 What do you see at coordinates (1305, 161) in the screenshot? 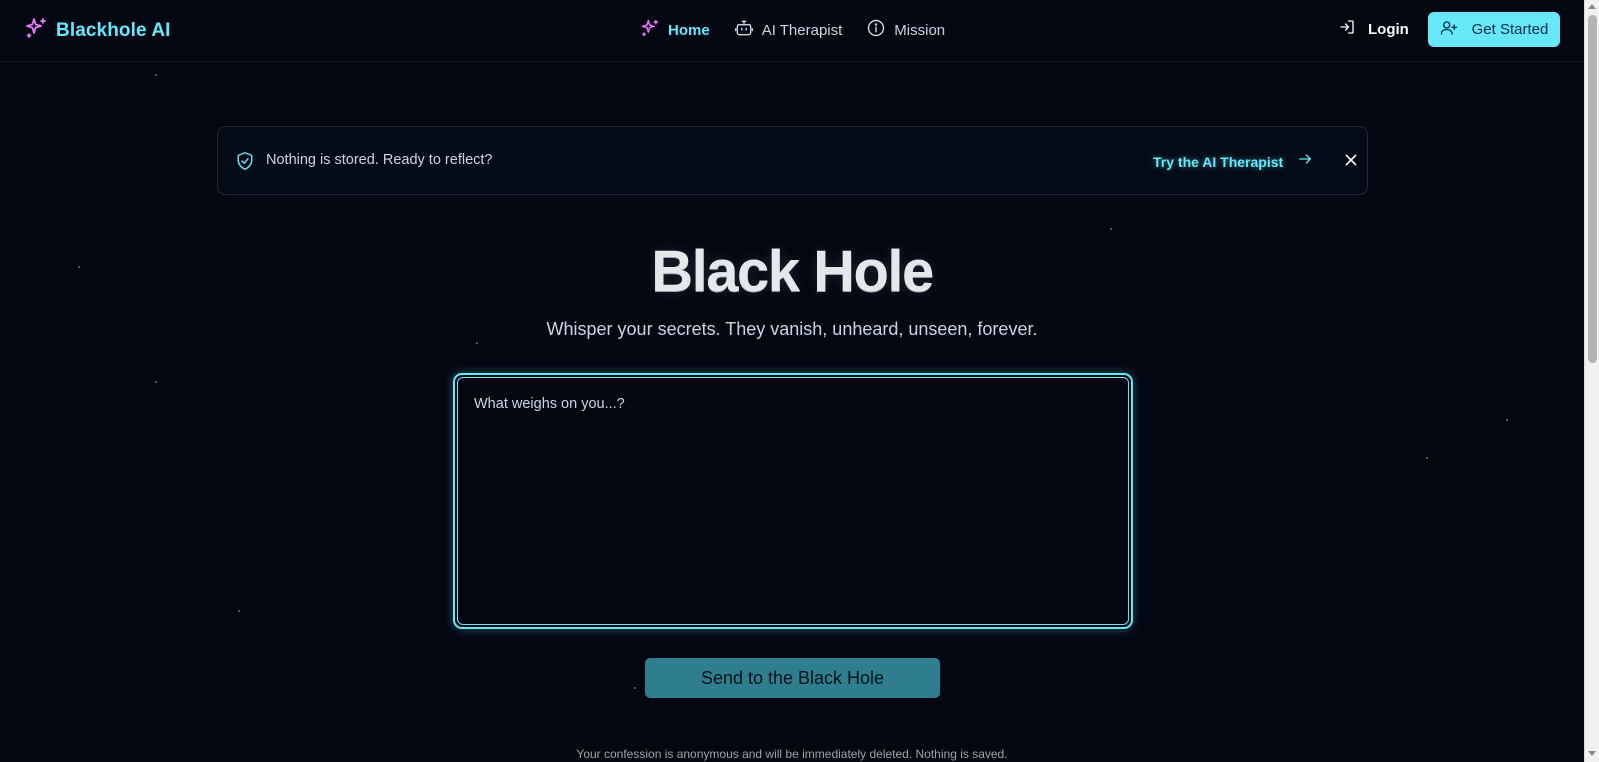
I see `arrow-right-icon` at bounding box center [1305, 161].